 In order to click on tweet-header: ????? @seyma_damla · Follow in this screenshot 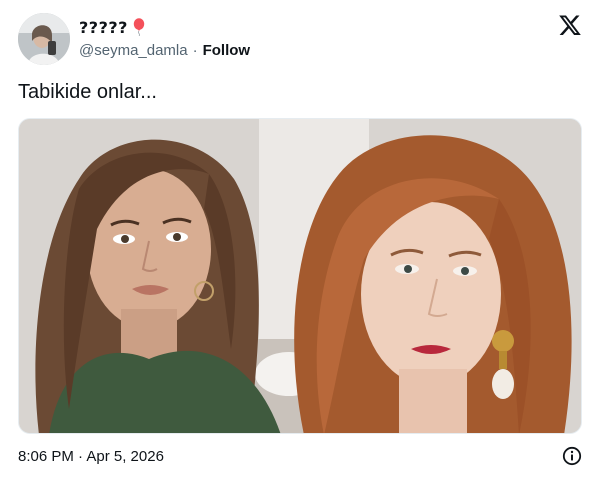, I will do `click(300, 39)`.